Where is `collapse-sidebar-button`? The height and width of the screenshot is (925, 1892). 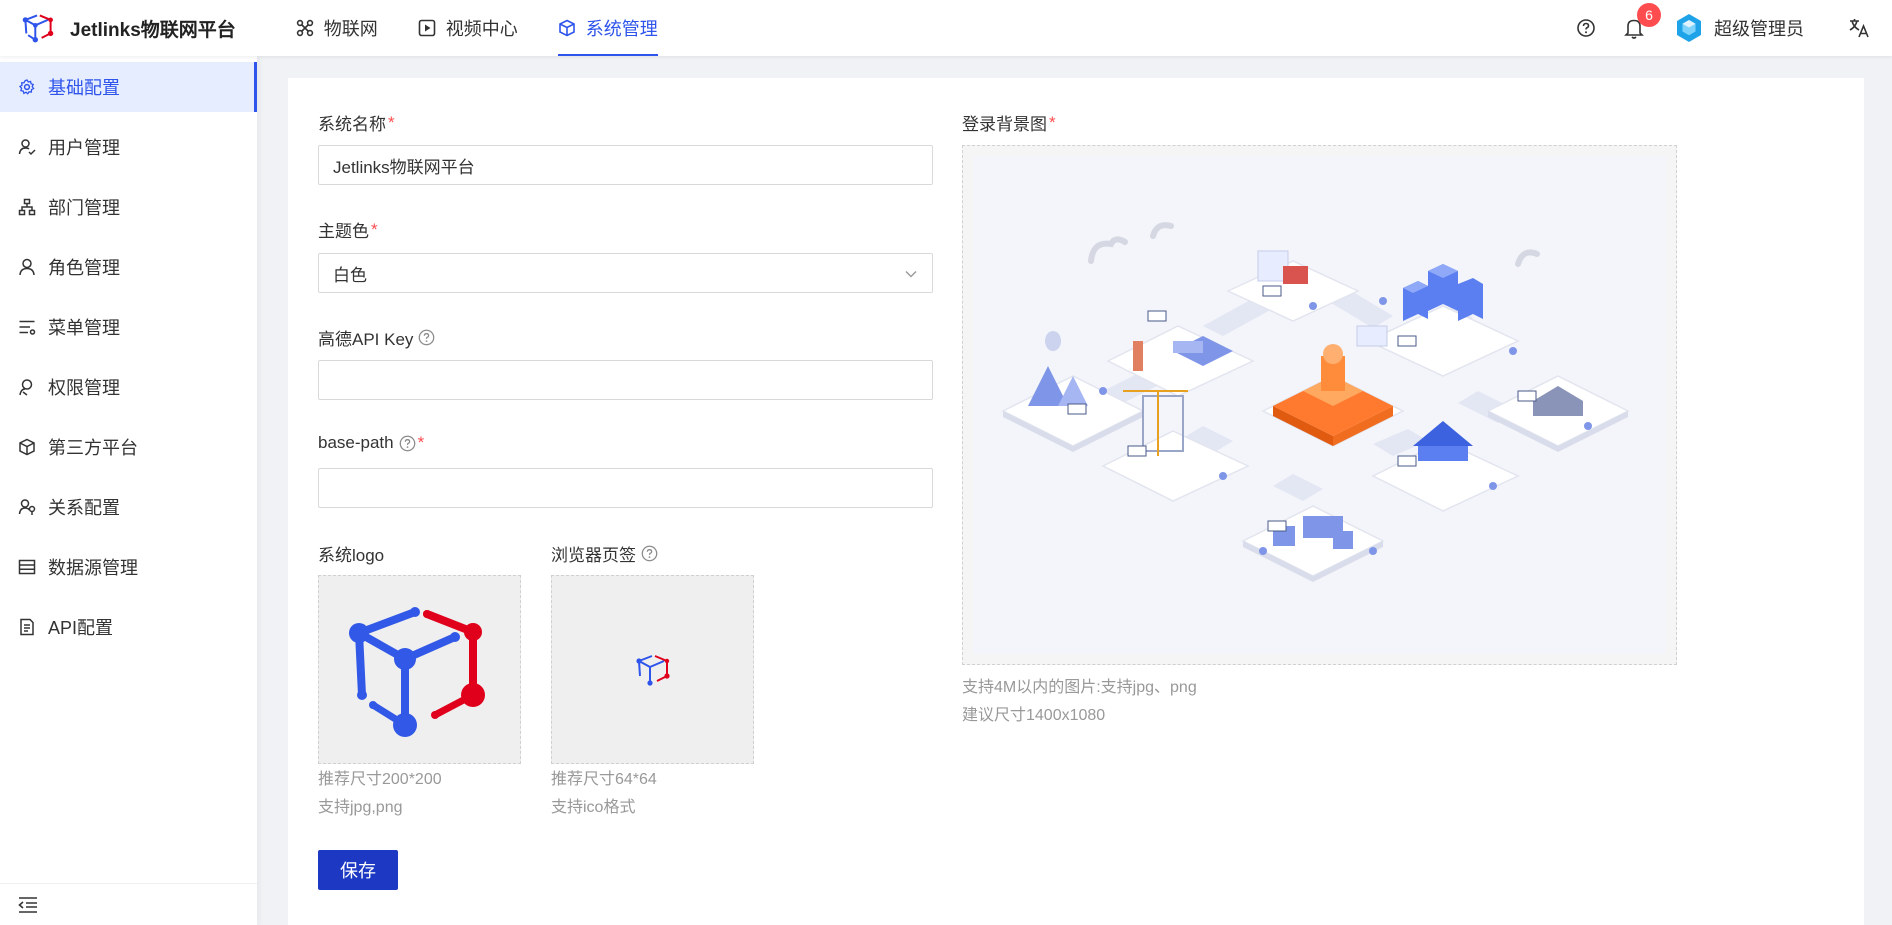 collapse-sidebar-button is located at coordinates (128, 904).